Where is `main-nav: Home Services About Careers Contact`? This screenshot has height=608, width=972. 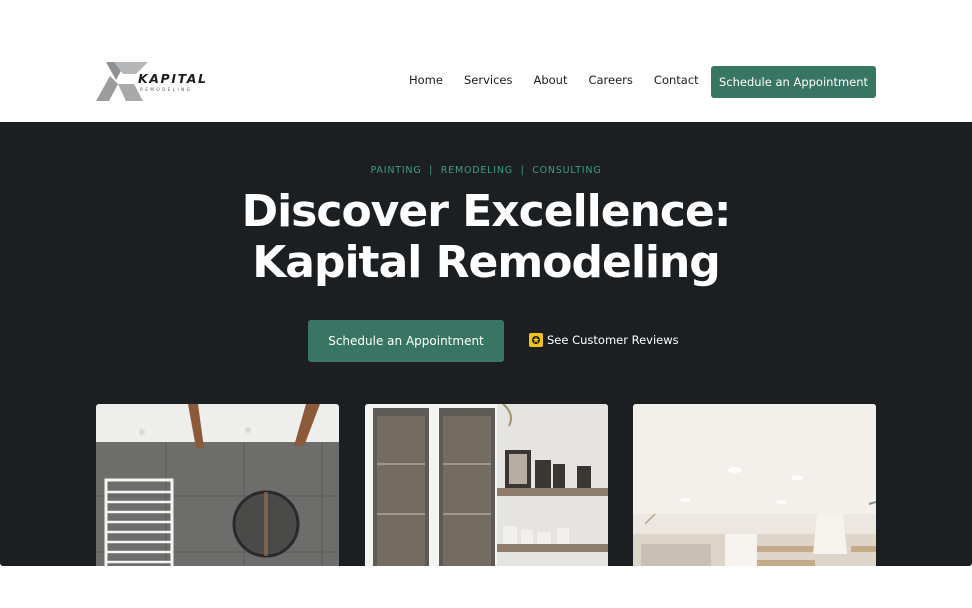 main-nav: Home Services About Careers Contact is located at coordinates (554, 80).